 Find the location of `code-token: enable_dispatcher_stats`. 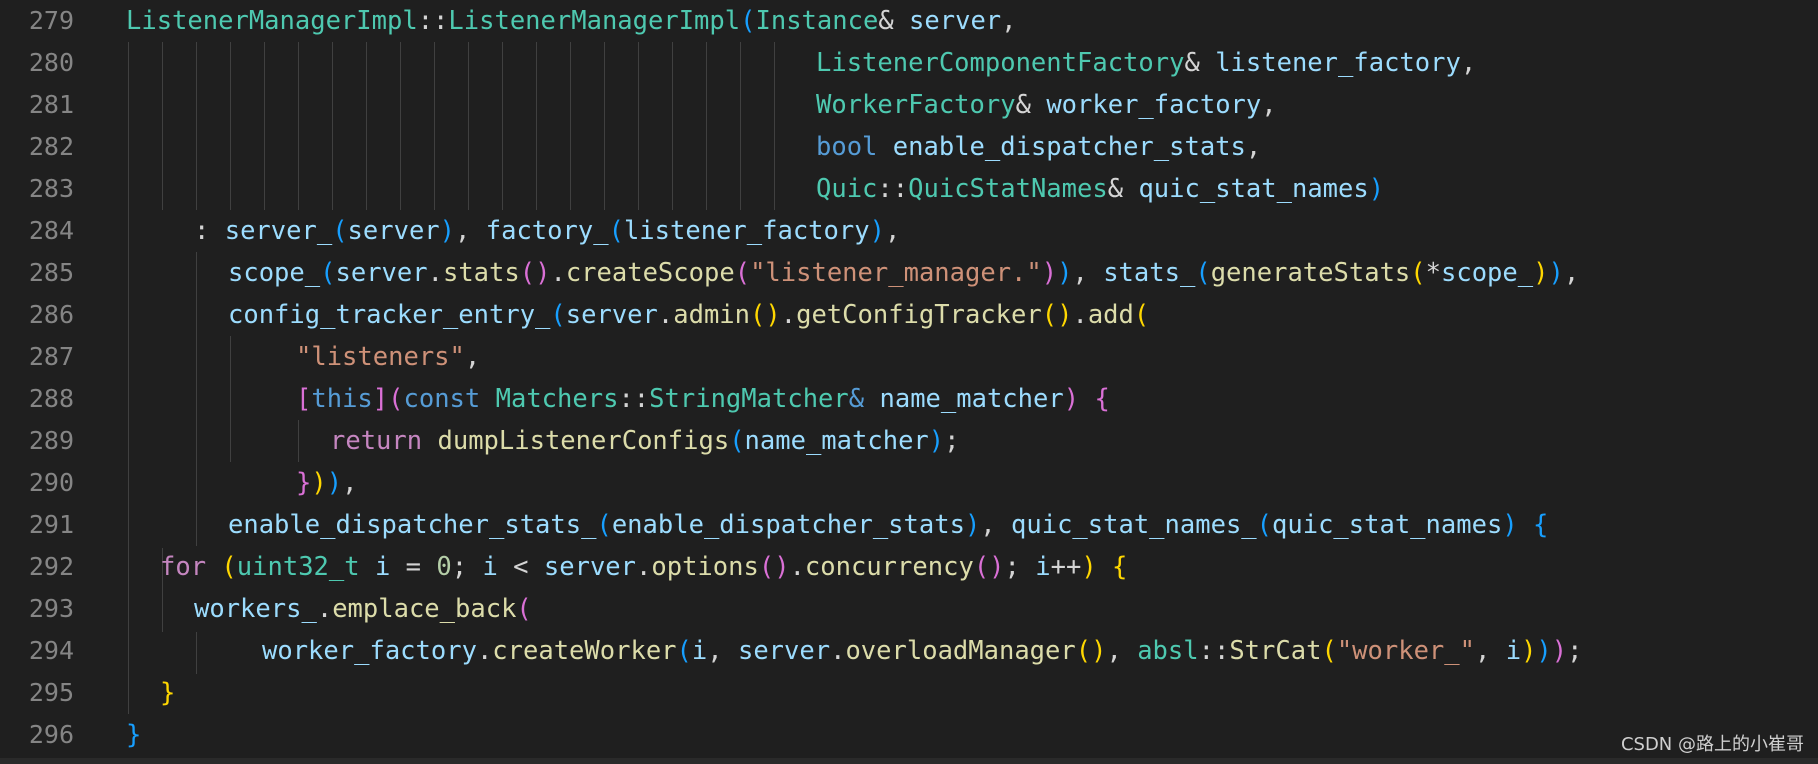

code-token: enable_dispatcher_stats is located at coordinates (1069, 147).